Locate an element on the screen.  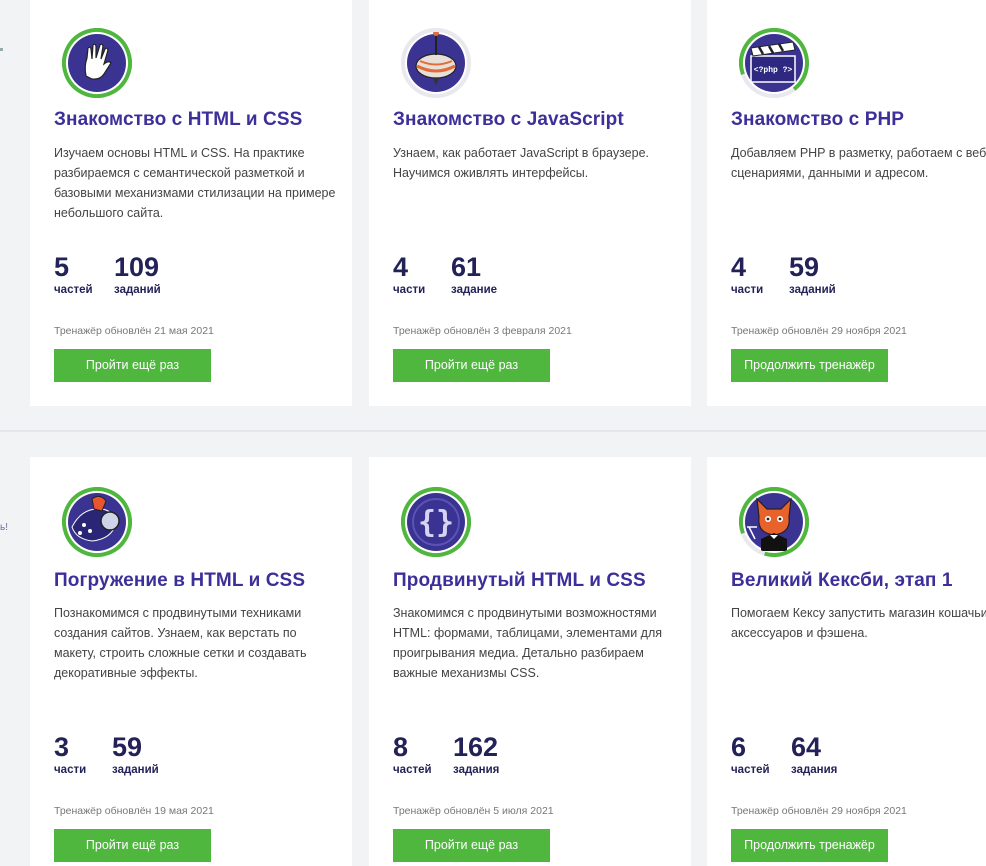
parts-stat: 5 частей is located at coordinates (73, 274).